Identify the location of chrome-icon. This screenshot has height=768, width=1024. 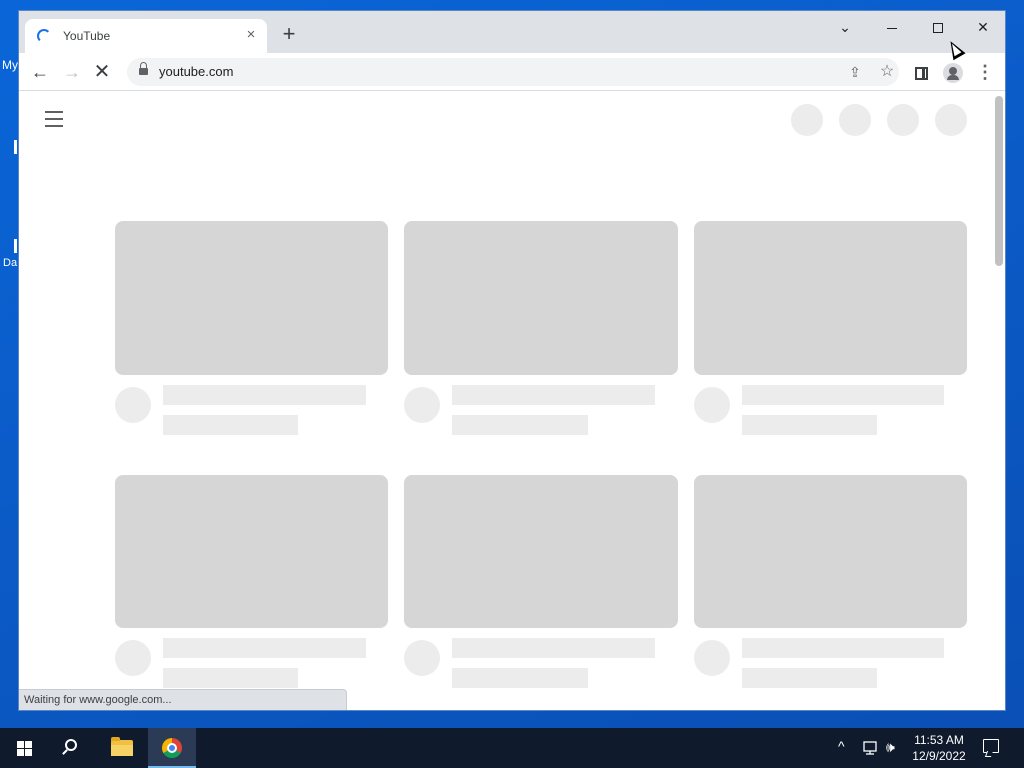
(172, 748).